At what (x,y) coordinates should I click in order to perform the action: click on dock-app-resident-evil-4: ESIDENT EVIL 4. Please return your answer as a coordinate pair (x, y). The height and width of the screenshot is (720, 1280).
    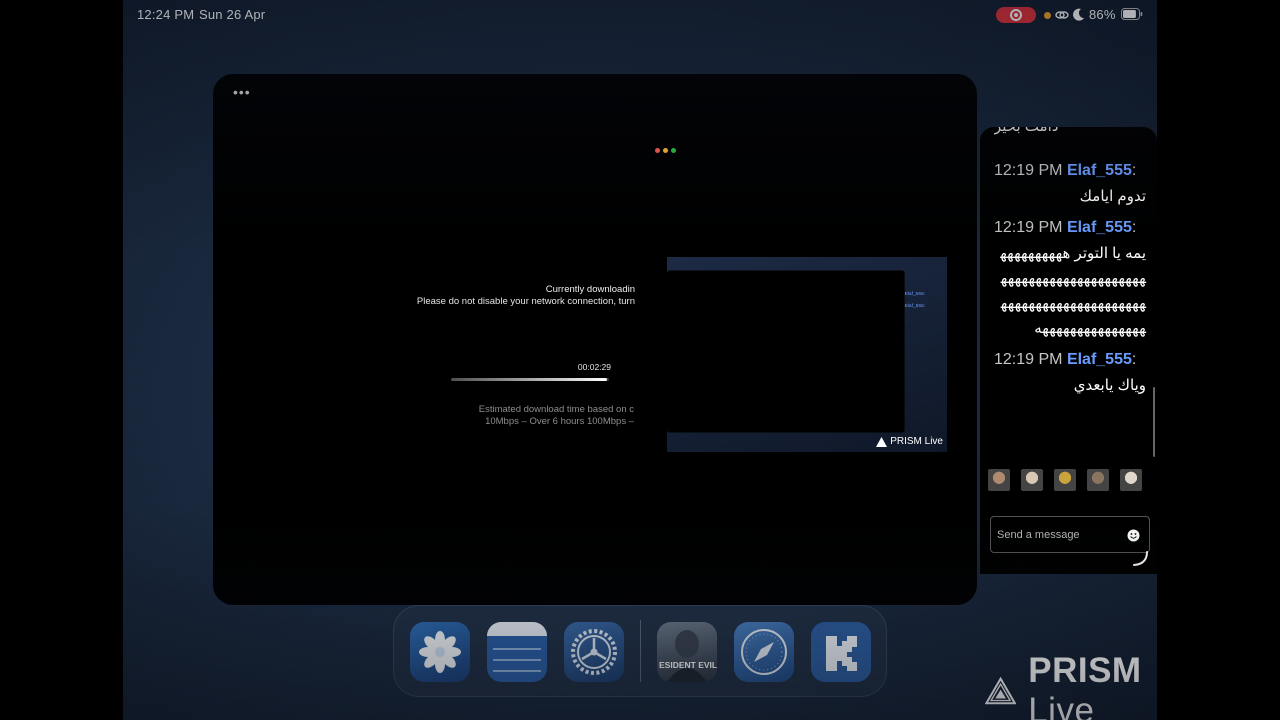
    Looking at the image, I should click on (687, 652).